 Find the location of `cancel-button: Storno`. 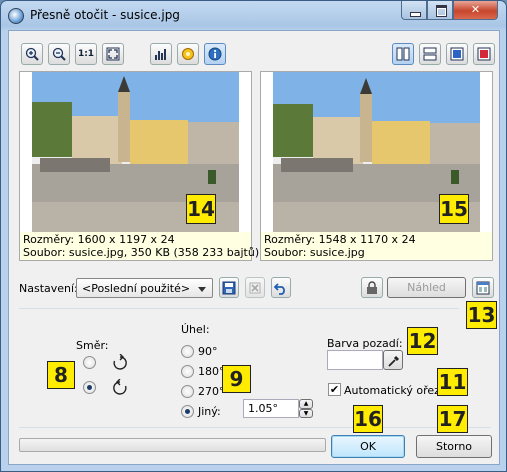

cancel-button: Storno is located at coordinates (454, 446).